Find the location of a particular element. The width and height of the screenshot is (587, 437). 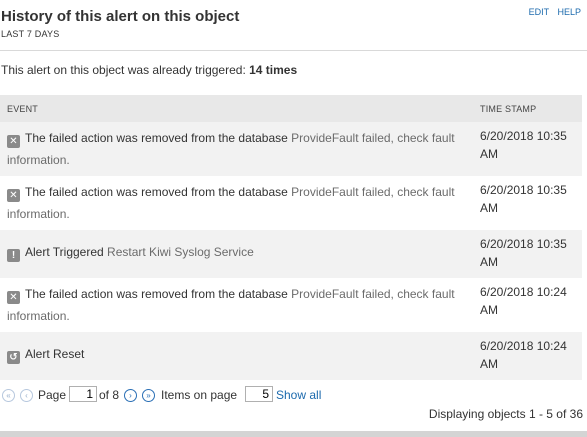

page-label: Page is located at coordinates (52, 395).